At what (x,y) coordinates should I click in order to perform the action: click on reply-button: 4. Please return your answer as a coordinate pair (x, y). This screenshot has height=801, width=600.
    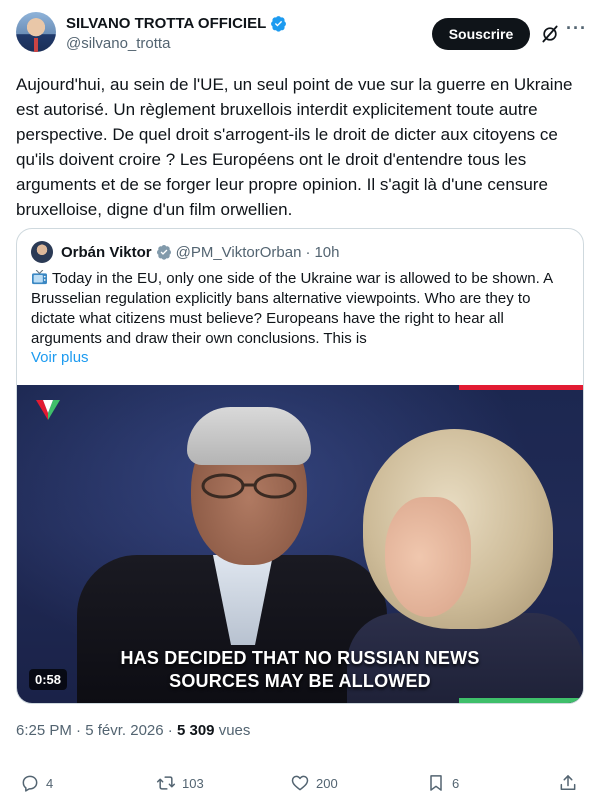
    Looking at the image, I should click on (36, 783).